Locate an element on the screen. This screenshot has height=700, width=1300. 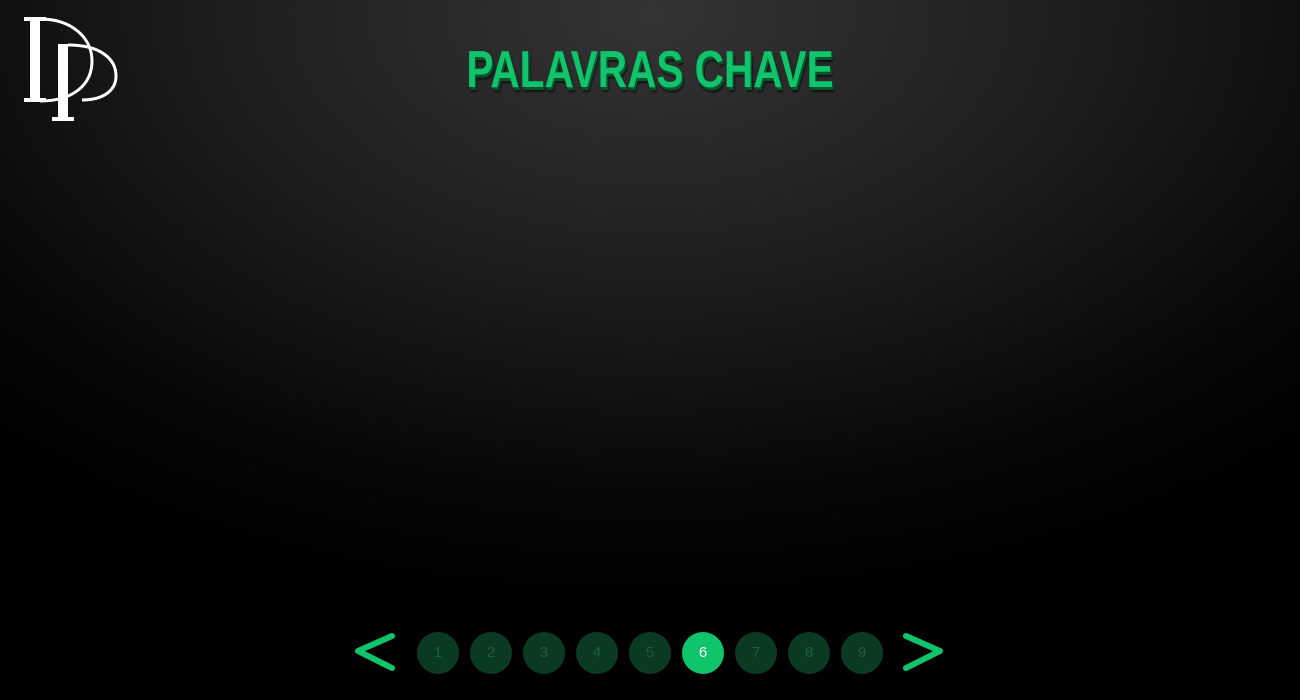
page-dot-5: 5 is located at coordinates (650, 653).